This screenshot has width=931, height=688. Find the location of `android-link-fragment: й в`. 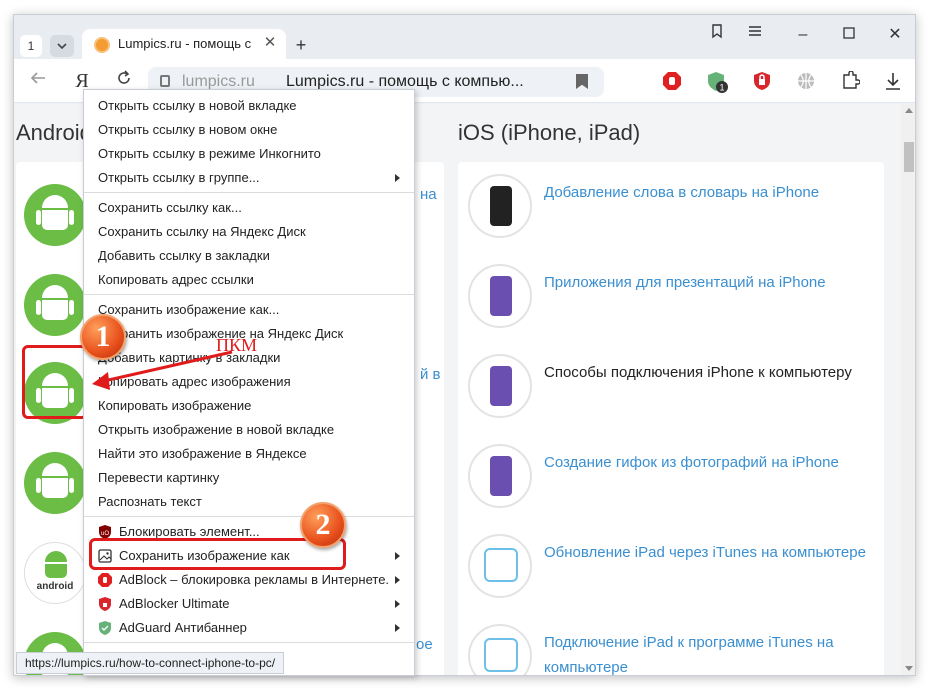

android-link-fragment: й в is located at coordinates (430, 374).